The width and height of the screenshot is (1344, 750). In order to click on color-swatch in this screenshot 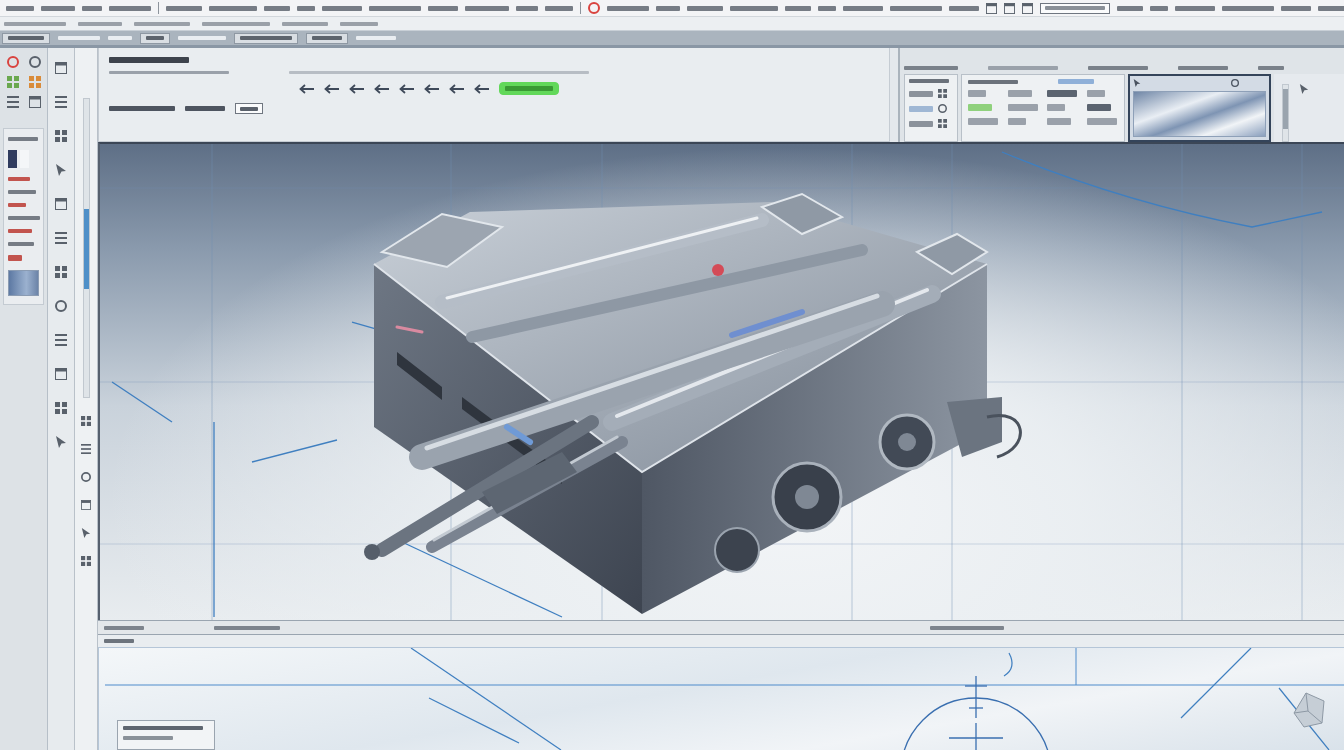, I will do `click(12, 159)`.